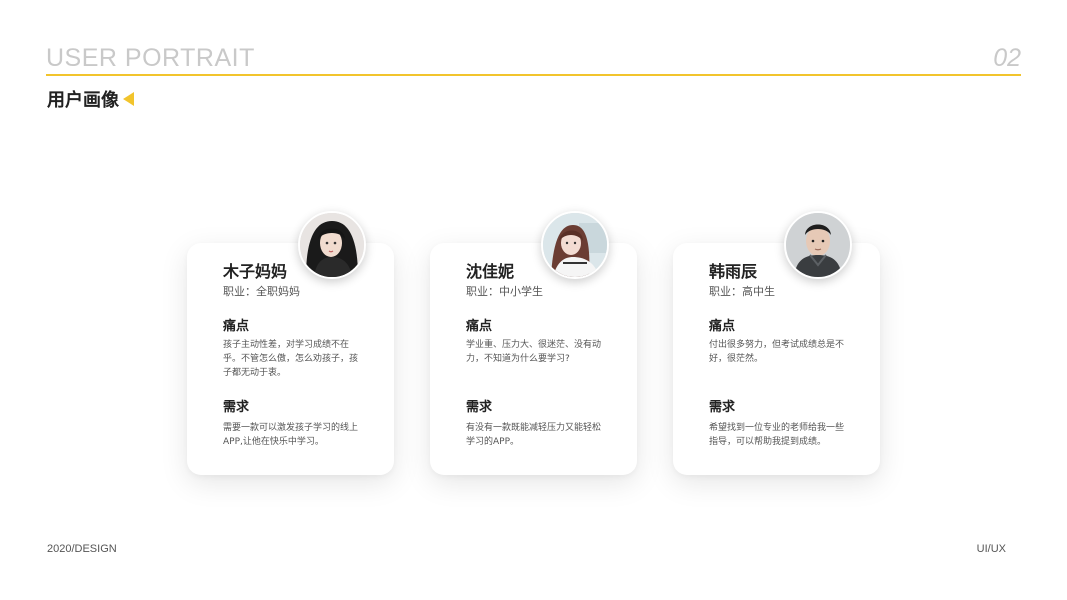  What do you see at coordinates (128, 99) in the screenshot?
I see `triangle-arrow-icon` at bounding box center [128, 99].